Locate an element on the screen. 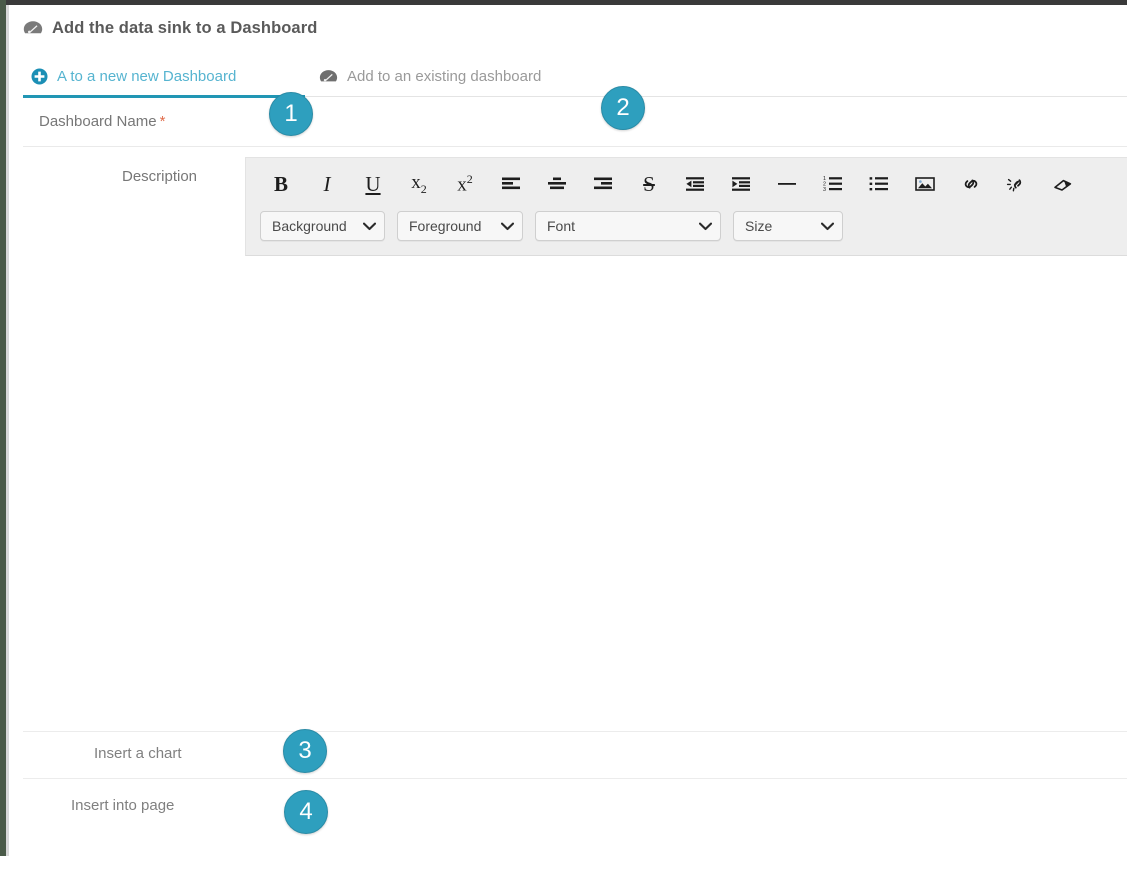  outdent-icon is located at coordinates (695, 184).